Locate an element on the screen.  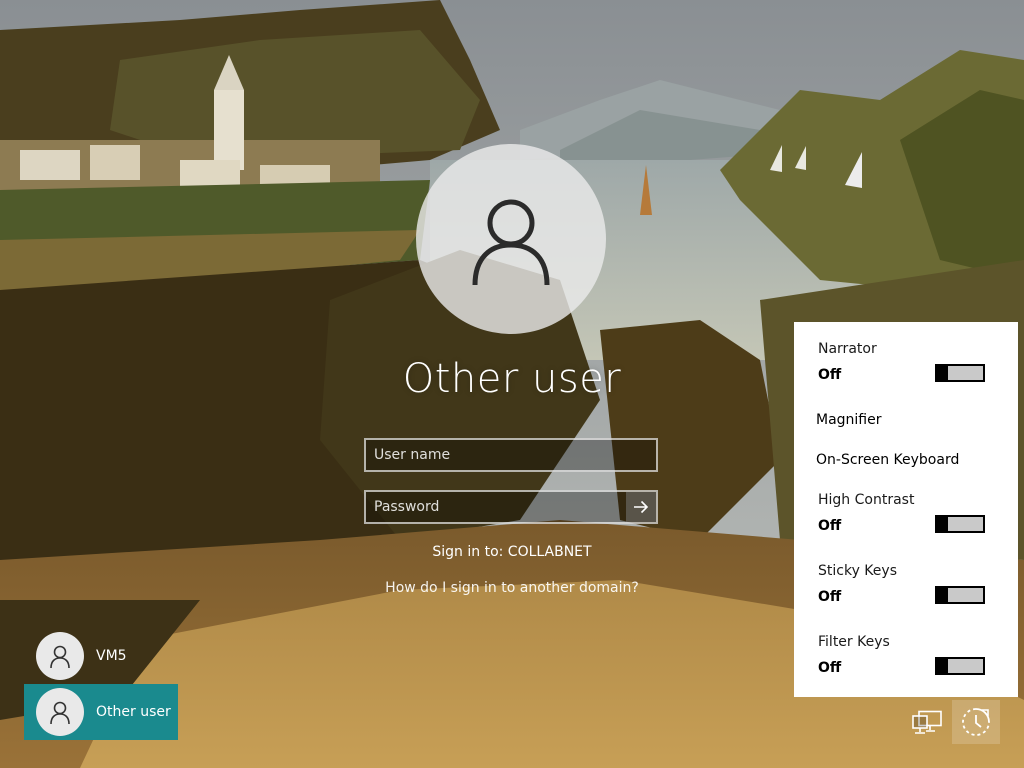
narrator-state: Off is located at coordinates (830, 375).